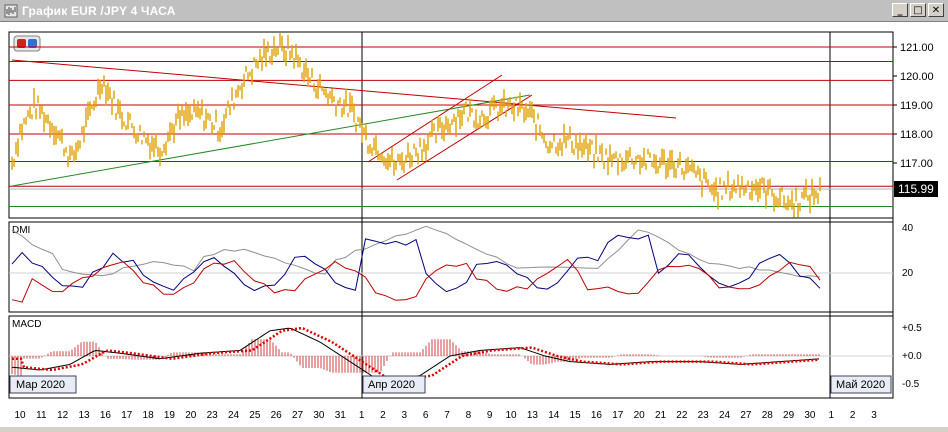 The height and width of the screenshot is (432, 948). I want to click on dmi-label: DMI, so click(21, 230).